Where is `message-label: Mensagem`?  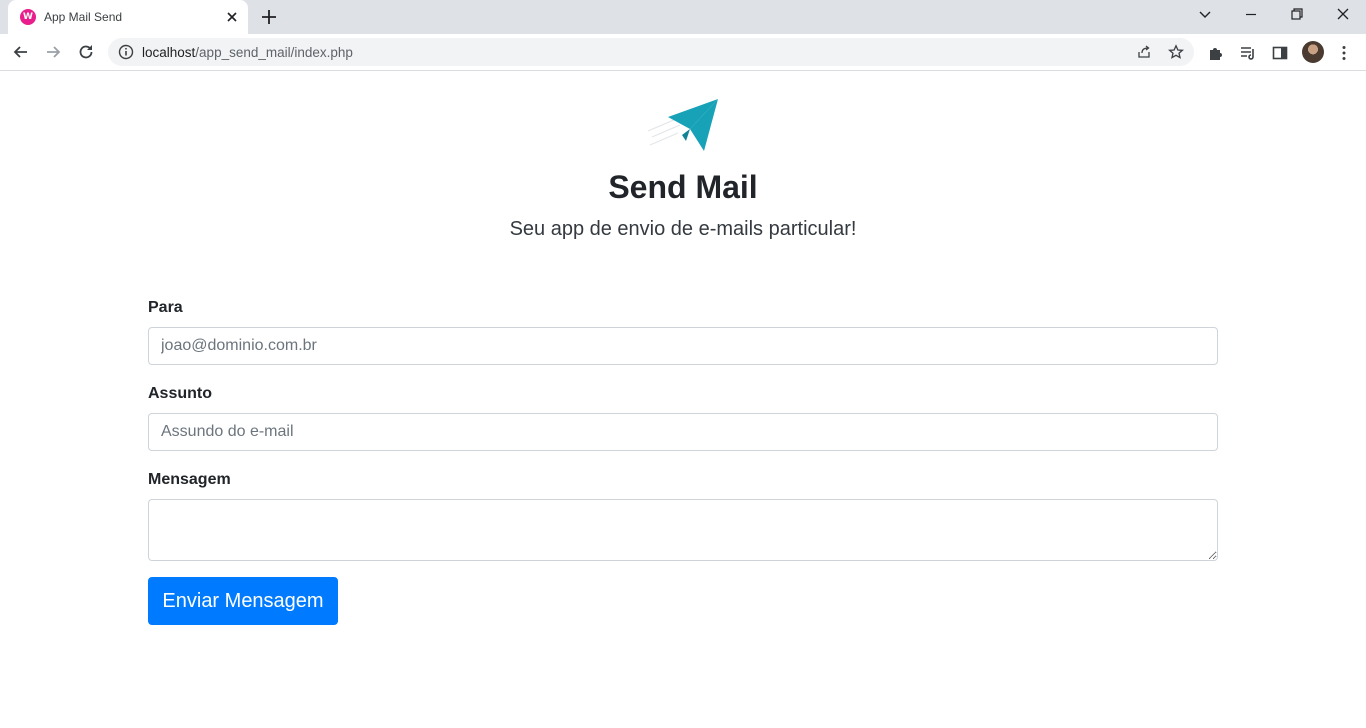 message-label: Mensagem is located at coordinates (189, 479).